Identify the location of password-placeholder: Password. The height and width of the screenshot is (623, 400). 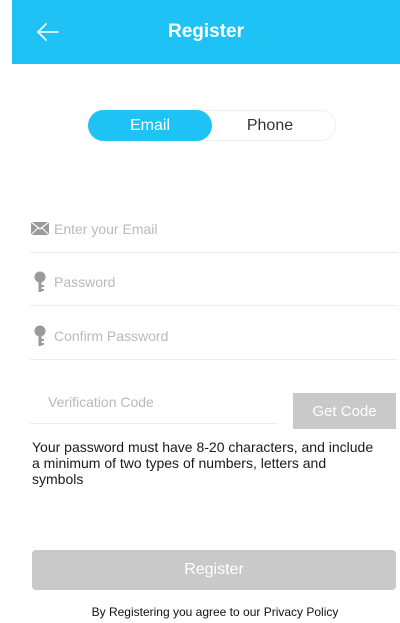
(85, 281).